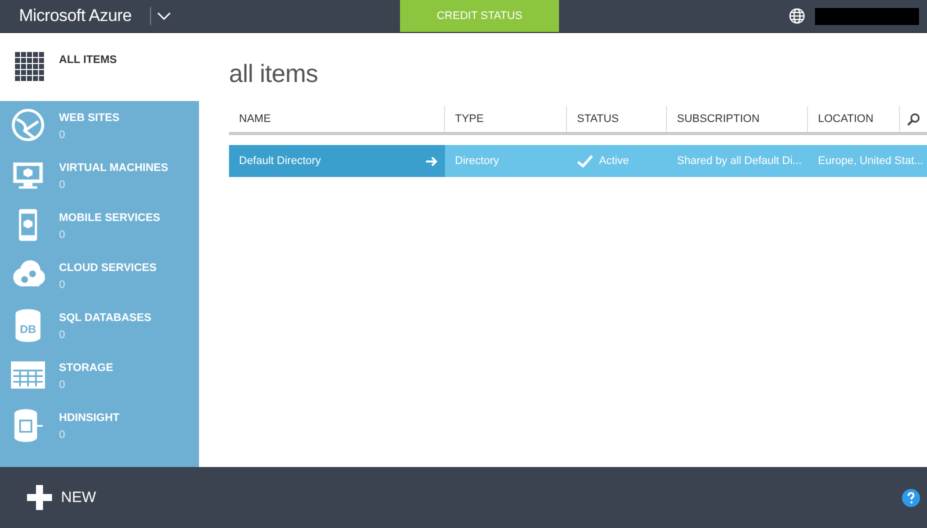 The width and height of the screenshot is (927, 528). Describe the element at coordinates (854, 119) in the screenshot. I see `column-header: LOCATION` at that location.